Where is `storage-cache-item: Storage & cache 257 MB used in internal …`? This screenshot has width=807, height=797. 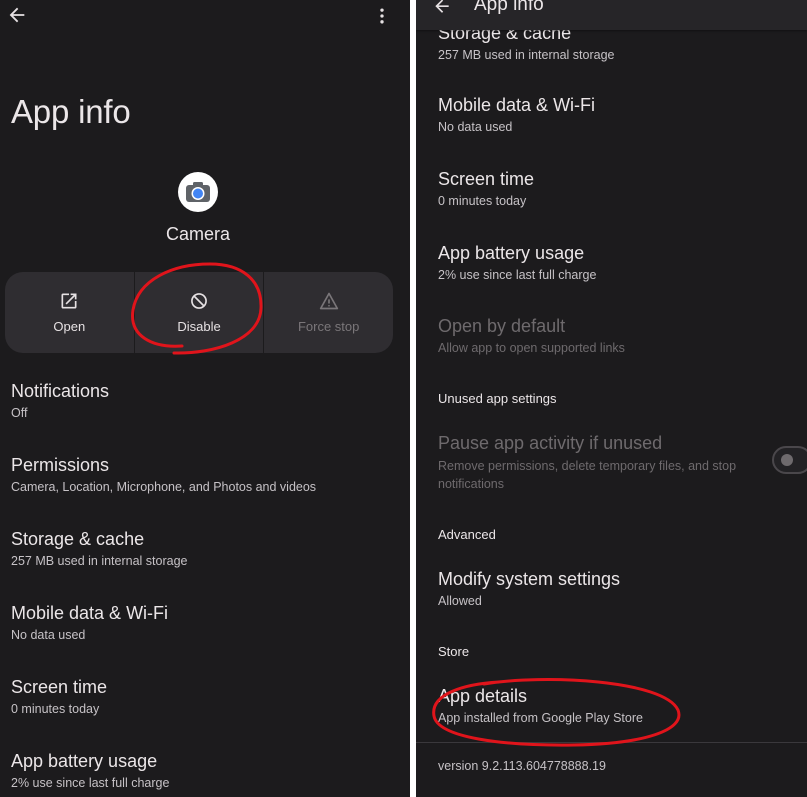
storage-cache-item: Storage & cache 257 MB used in internal … is located at coordinates (99, 548).